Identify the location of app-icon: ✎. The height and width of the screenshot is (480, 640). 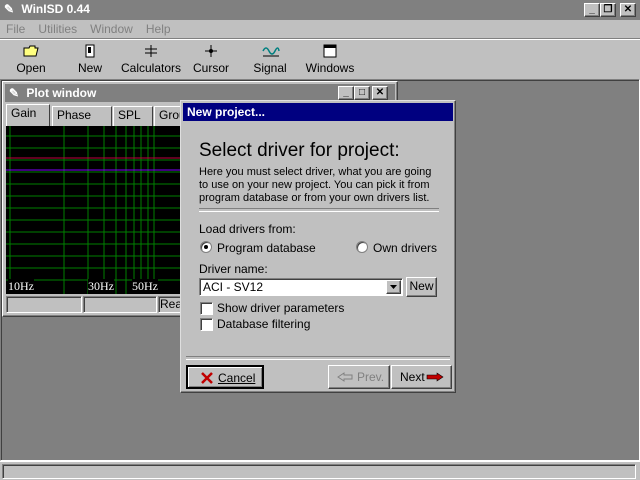
(9, 9).